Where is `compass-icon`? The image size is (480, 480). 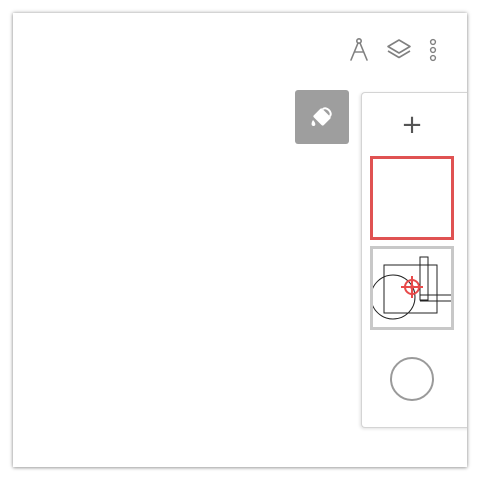 compass-icon is located at coordinates (359, 49).